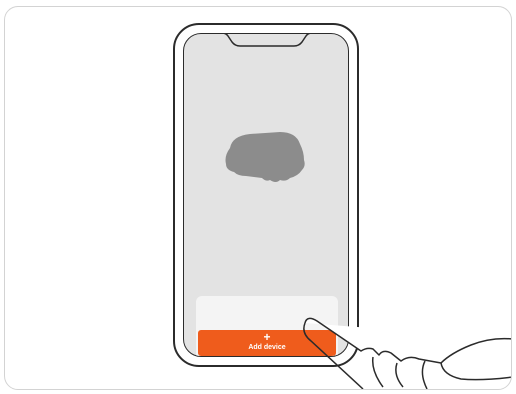 This screenshot has width=516, height=394. Describe the element at coordinates (407, 353) in the screenshot. I see `pointing-hand-icon` at that location.